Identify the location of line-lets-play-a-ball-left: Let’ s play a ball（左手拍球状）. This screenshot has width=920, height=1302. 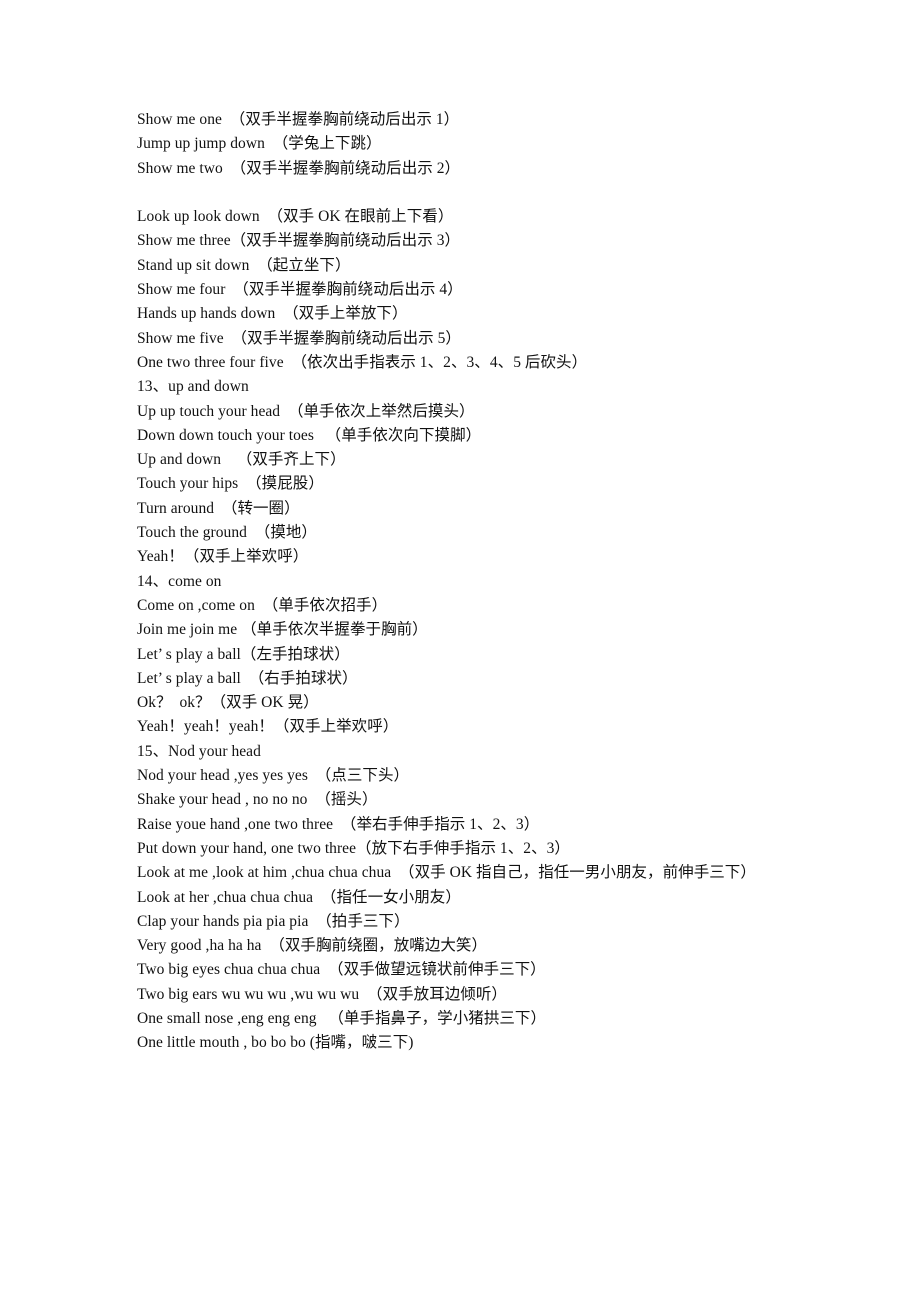
(243, 654).